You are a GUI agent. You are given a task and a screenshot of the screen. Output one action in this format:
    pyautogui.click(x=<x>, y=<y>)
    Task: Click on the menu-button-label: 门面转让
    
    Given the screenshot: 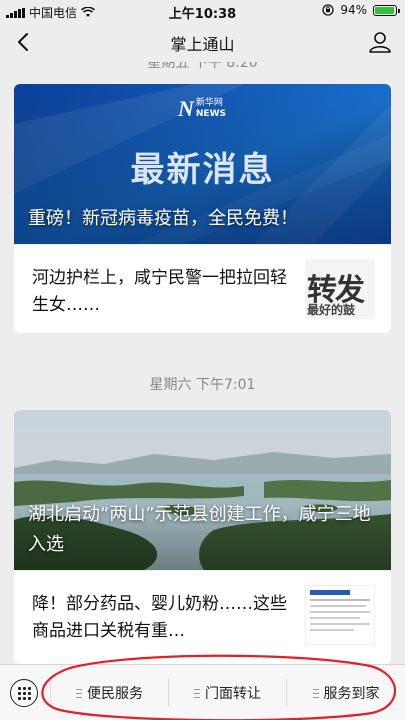 What is the action you would take?
    pyautogui.click(x=233, y=694)
    